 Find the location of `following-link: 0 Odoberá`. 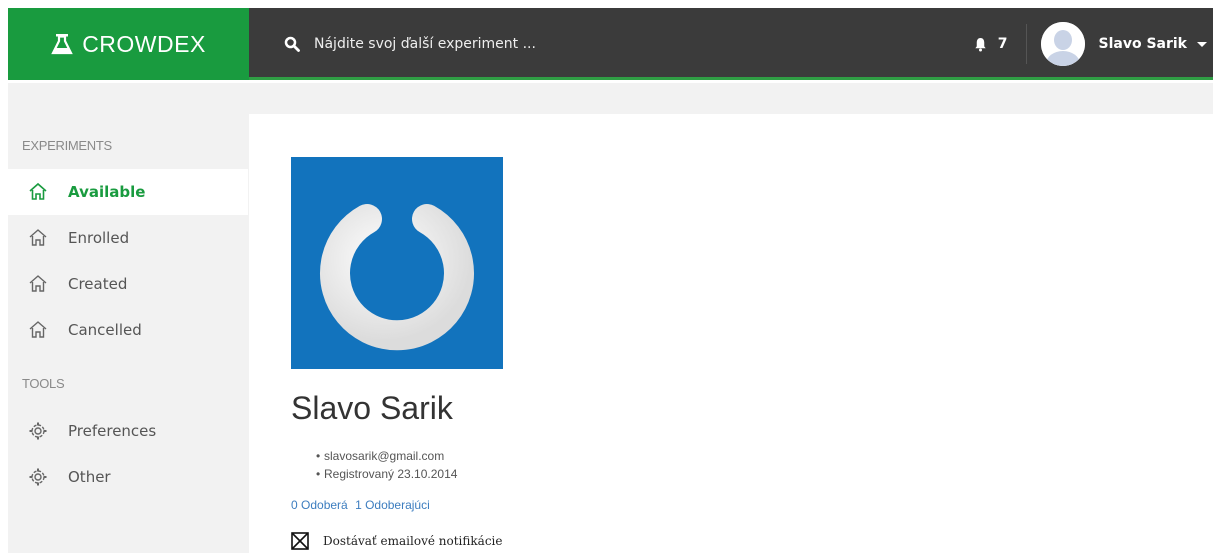

following-link: 0 Odoberá is located at coordinates (319, 505).